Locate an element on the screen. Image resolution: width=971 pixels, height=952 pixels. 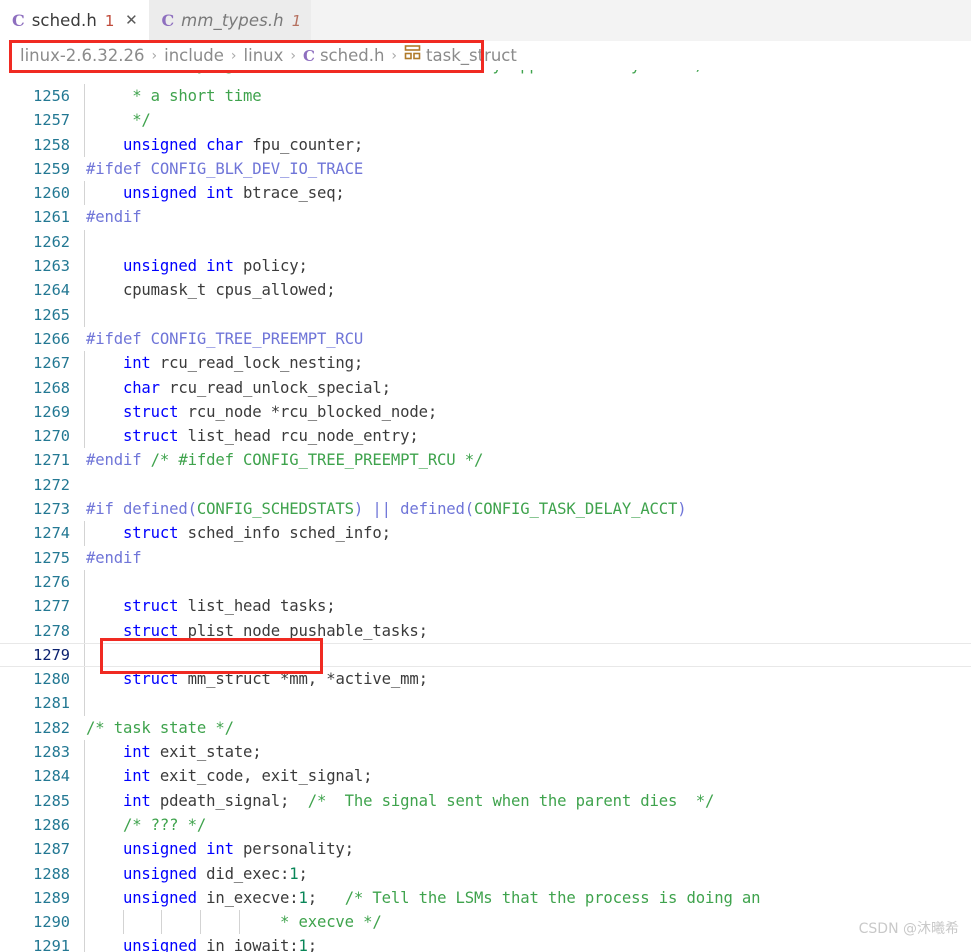
code-line: 1284 int exit_code, exit_signal; is located at coordinates (485, 776).